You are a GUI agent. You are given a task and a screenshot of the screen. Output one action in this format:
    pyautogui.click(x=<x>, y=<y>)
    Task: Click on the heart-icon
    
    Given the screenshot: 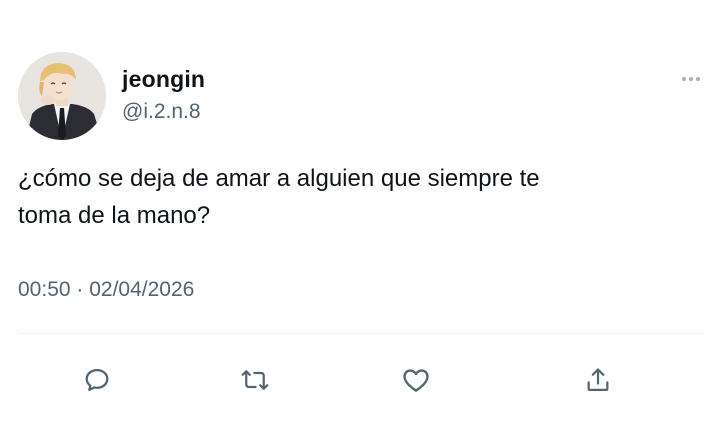 What is the action you would take?
    pyautogui.click(x=416, y=380)
    